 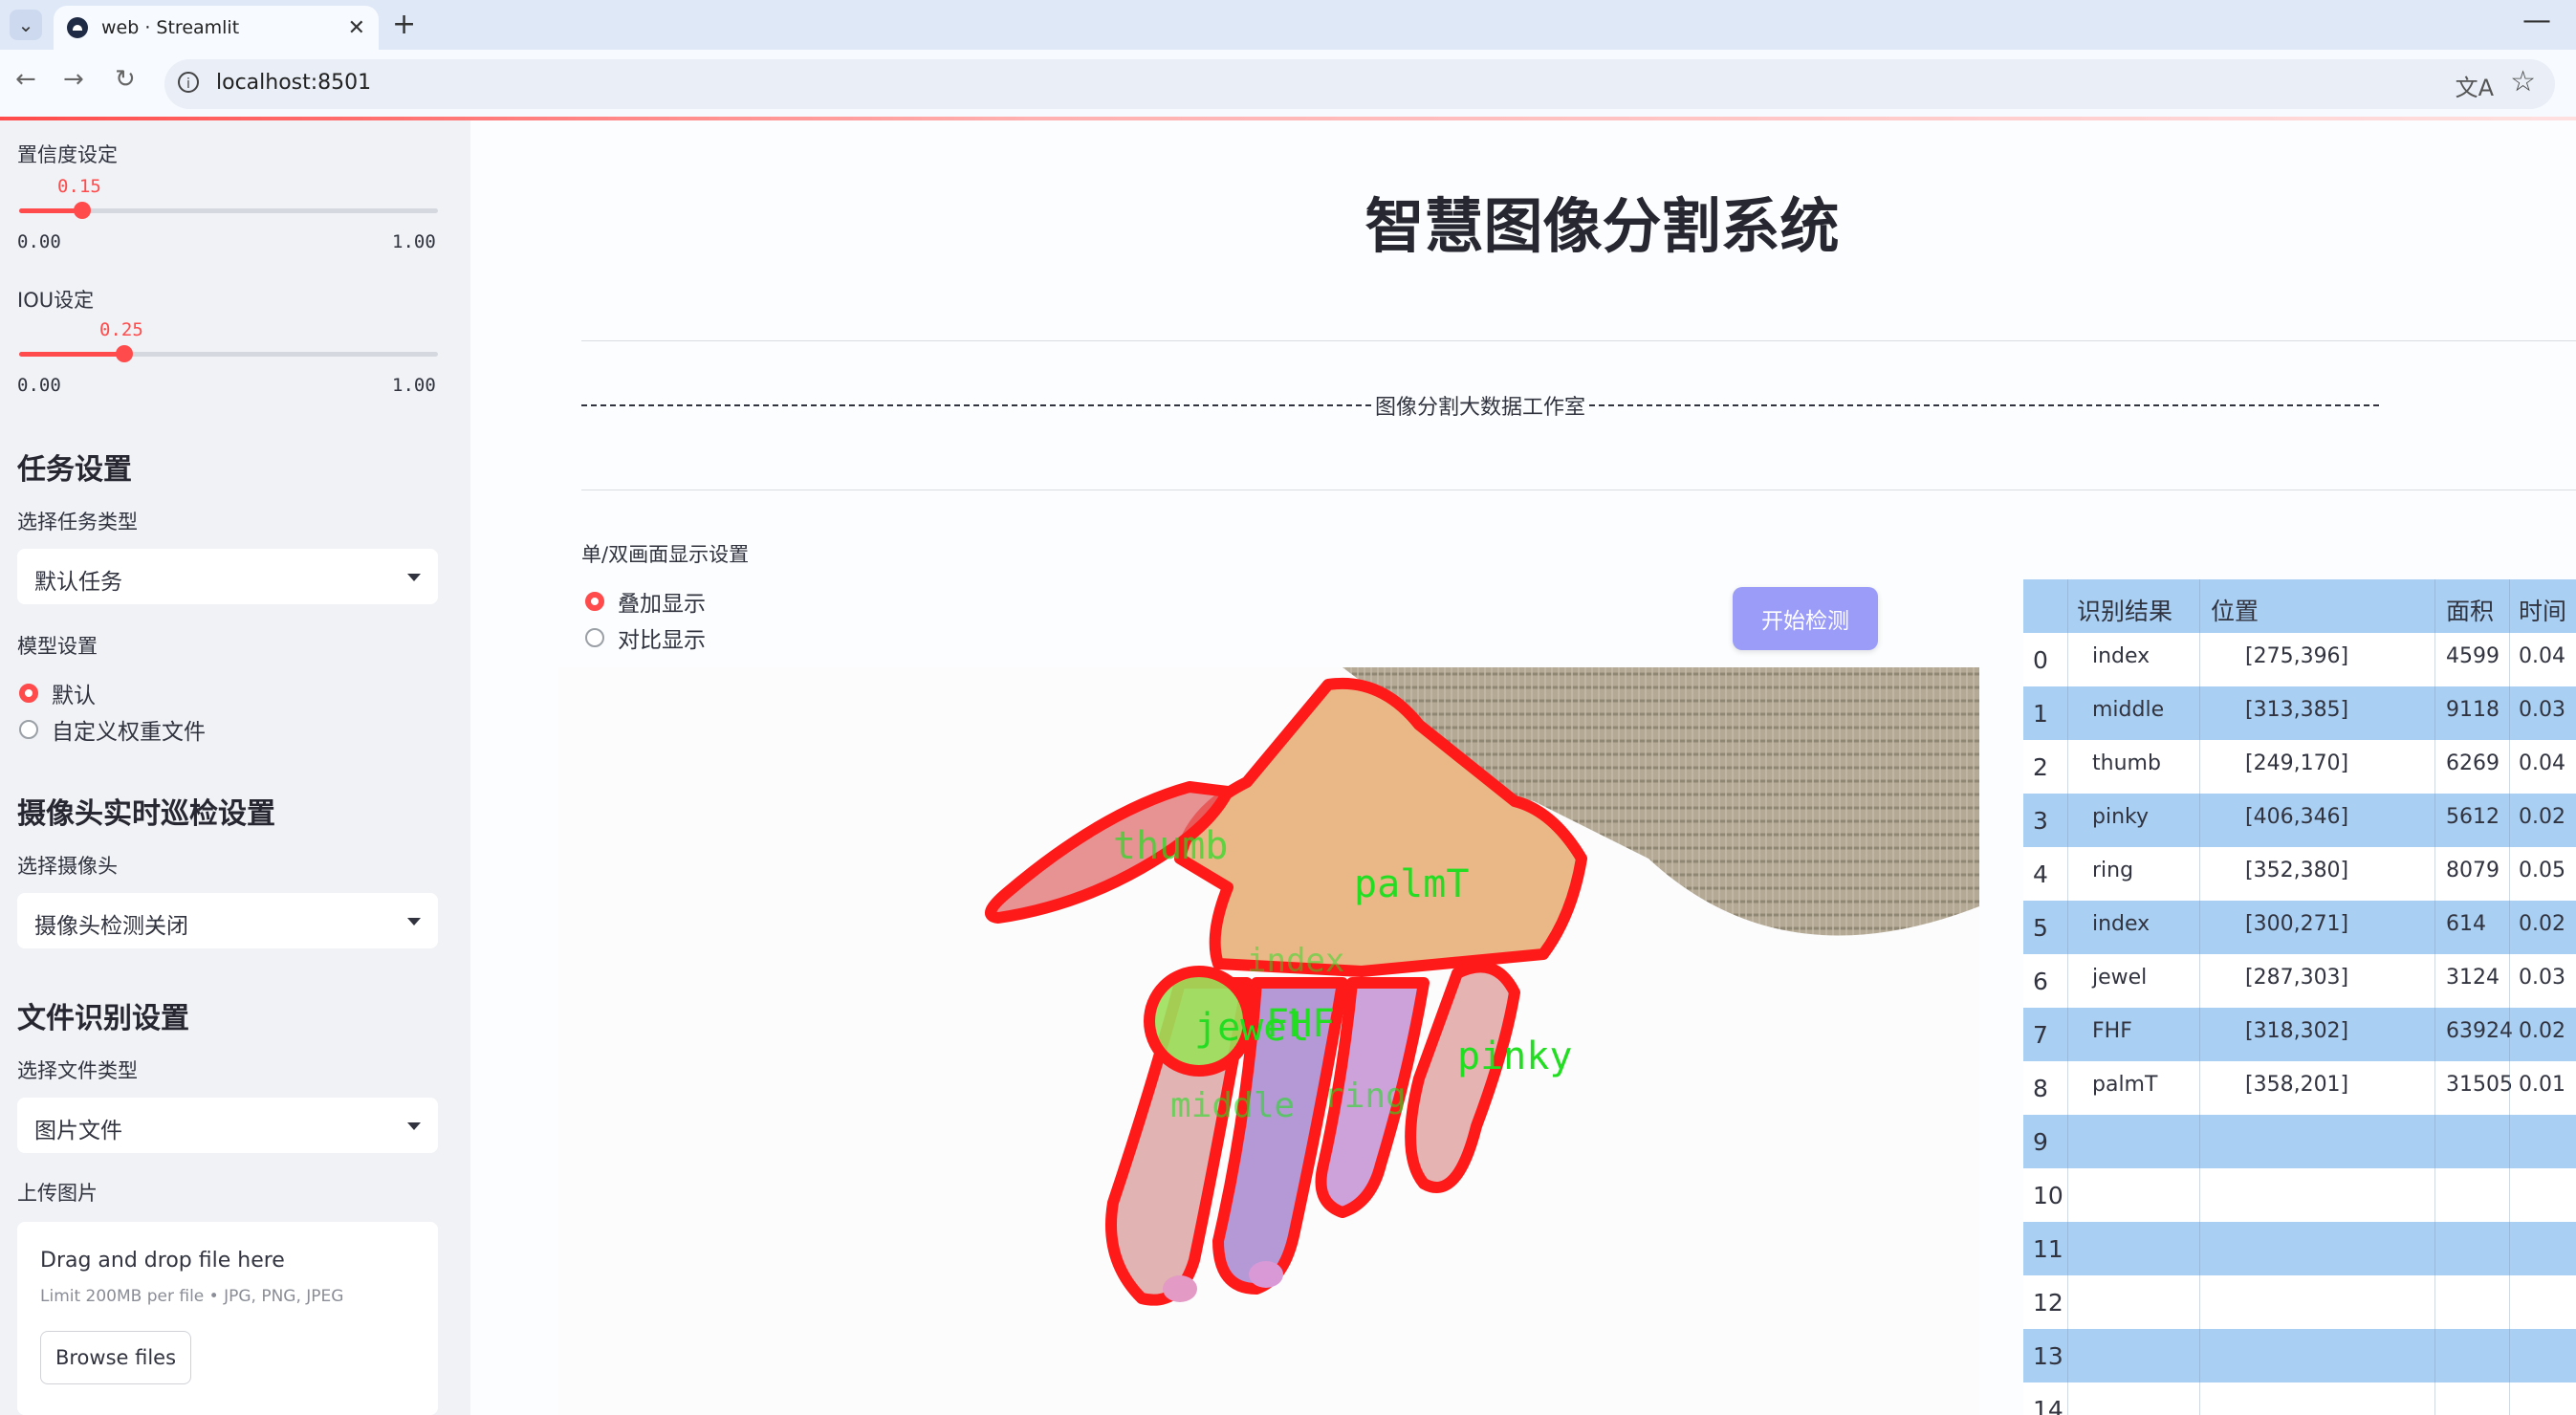 I want to click on confidence-max: 1.00, so click(x=414, y=242).